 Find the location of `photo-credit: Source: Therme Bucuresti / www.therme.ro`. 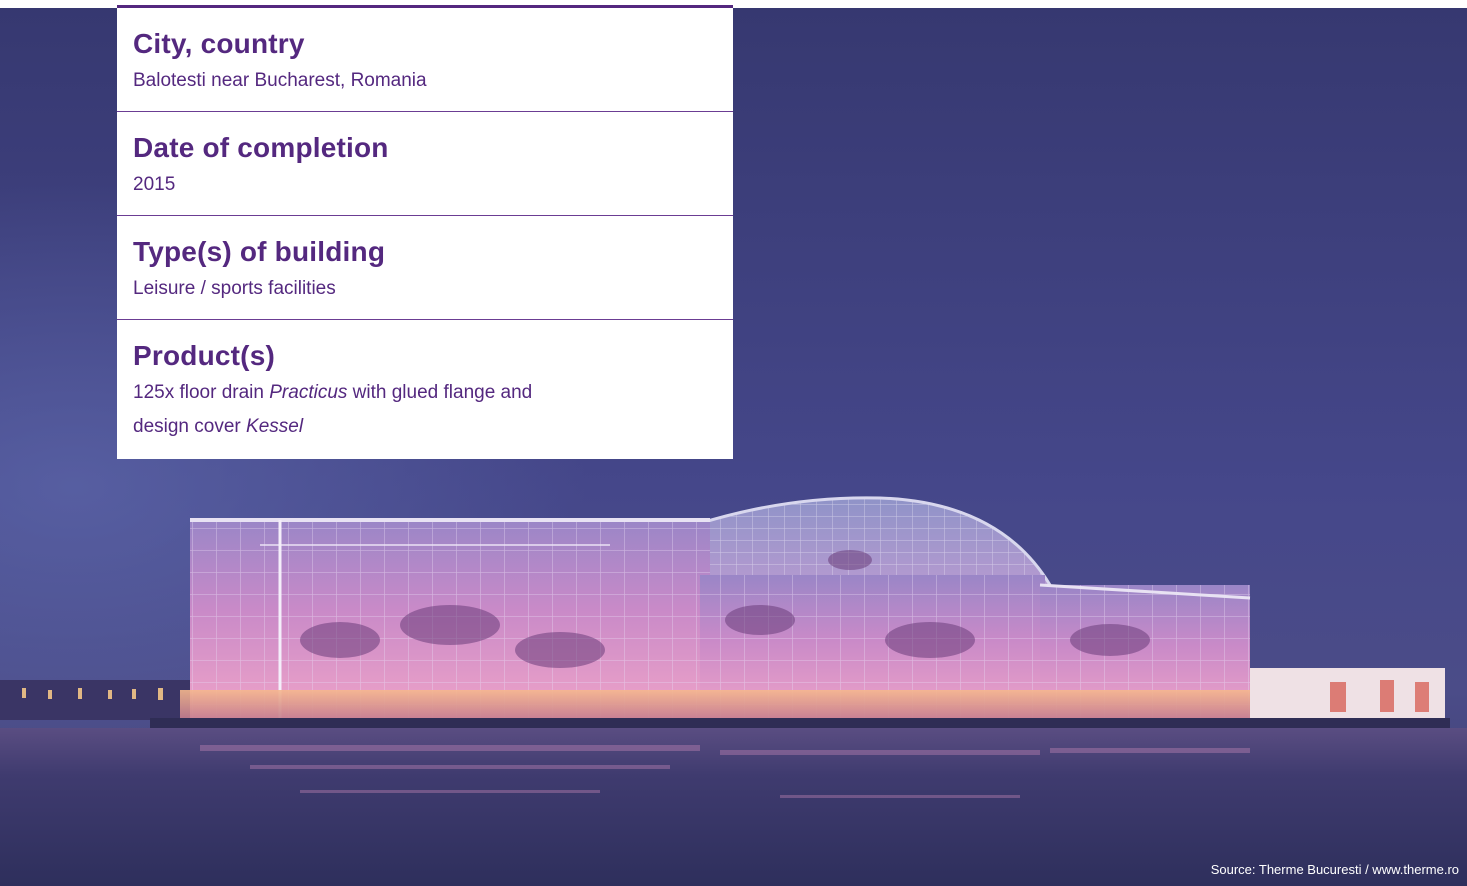

photo-credit: Source: Therme Bucuresti / www.therme.ro is located at coordinates (1334, 869).